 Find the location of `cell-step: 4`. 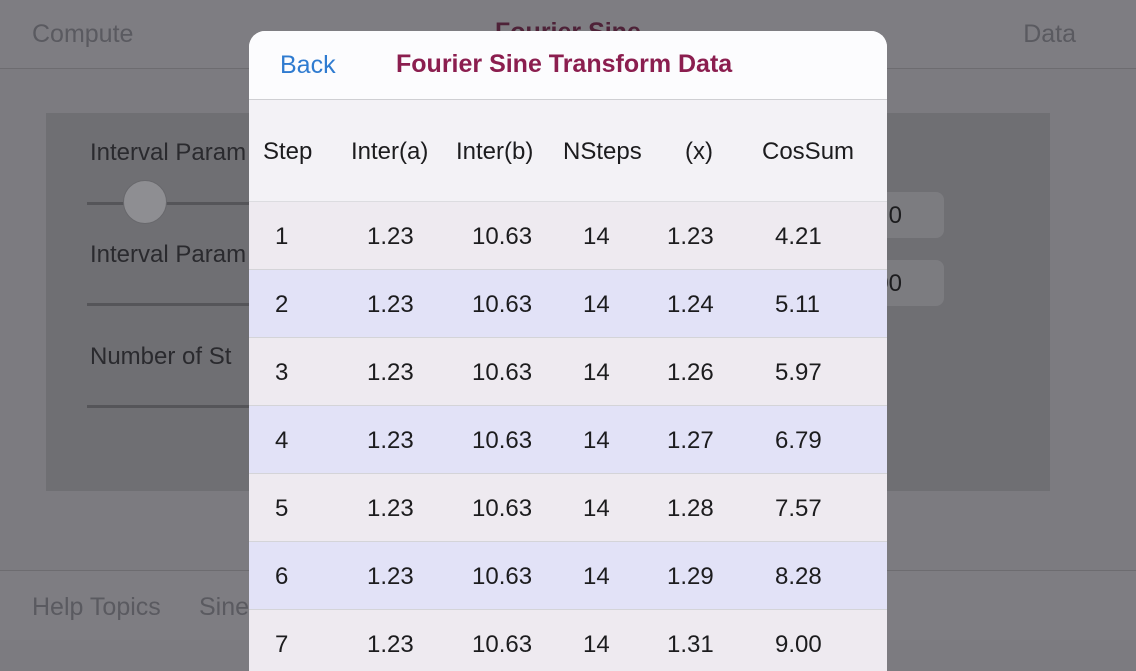

cell-step: 4 is located at coordinates (282, 440).